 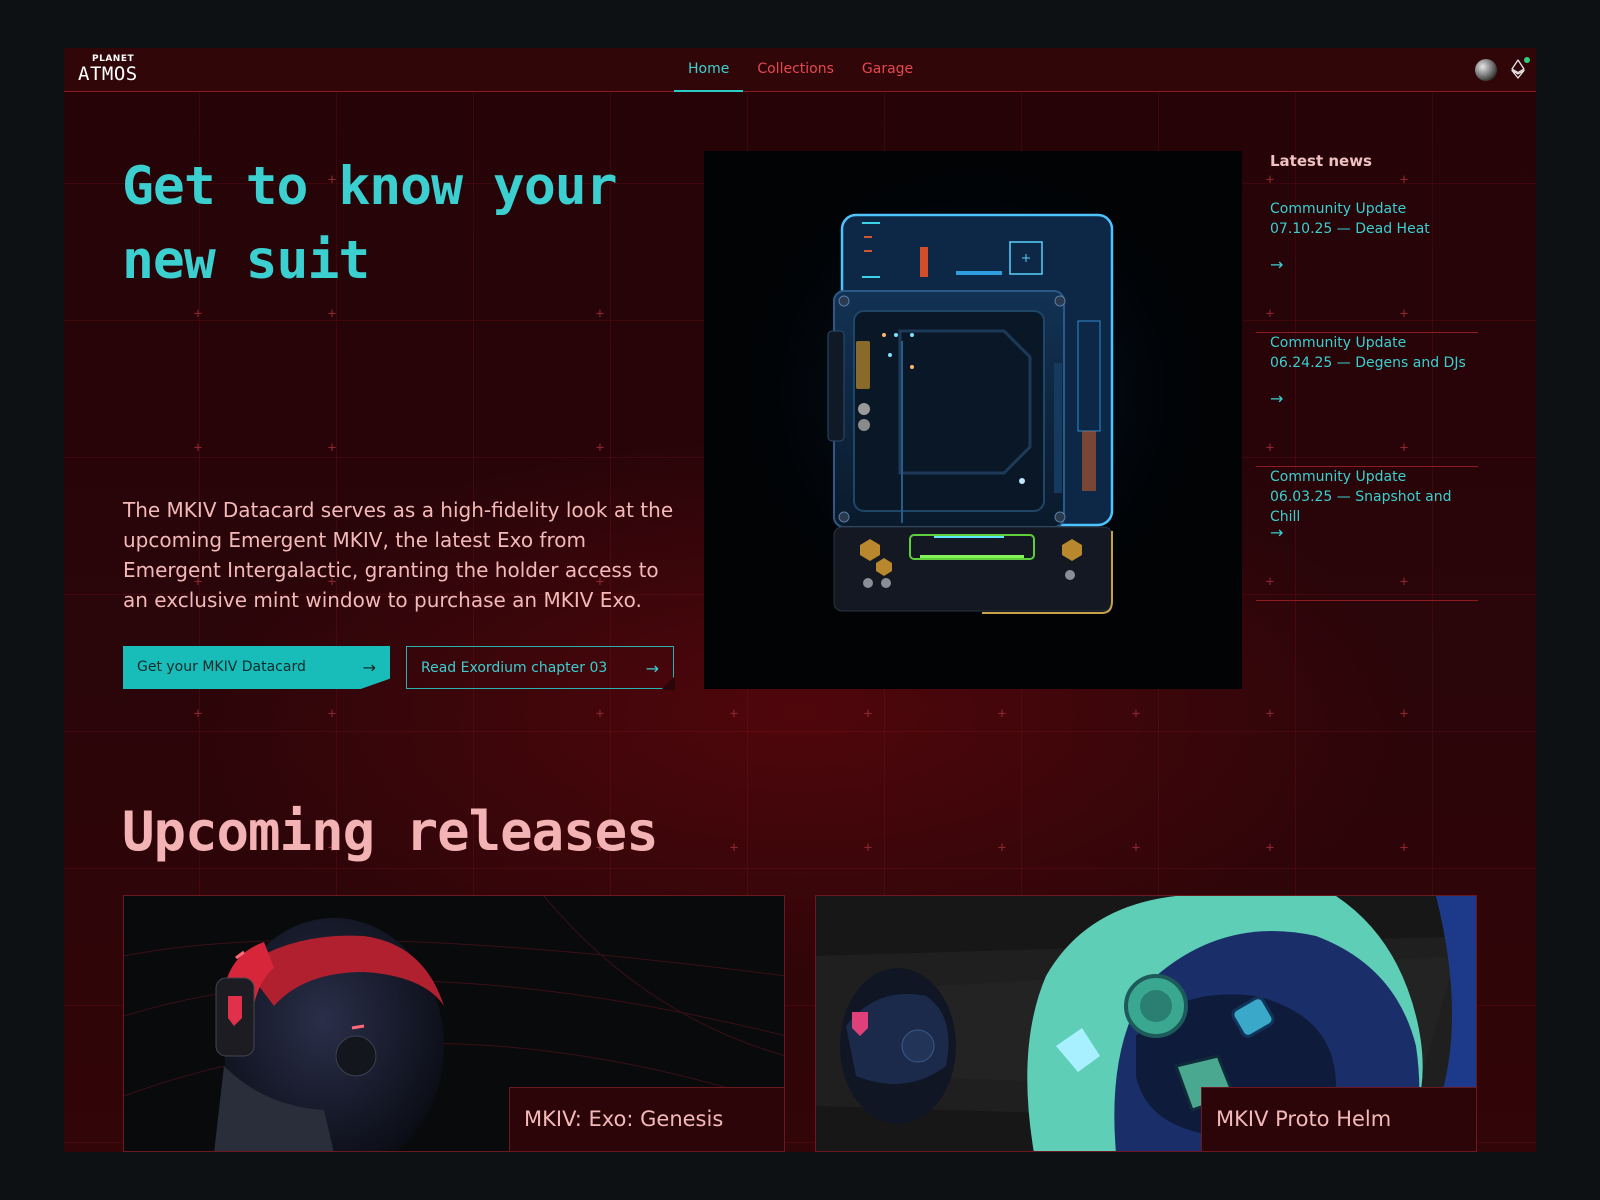 What do you see at coordinates (646, 1119) in the screenshot?
I see `release-card-label: MKIV: Exo: Genesis` at bounding box center [646, 1119].